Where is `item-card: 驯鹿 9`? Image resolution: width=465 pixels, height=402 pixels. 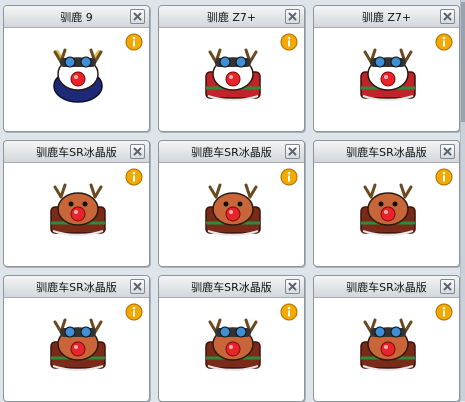 item-card: 驯鹿 9 is located at coordinates (76, 68).